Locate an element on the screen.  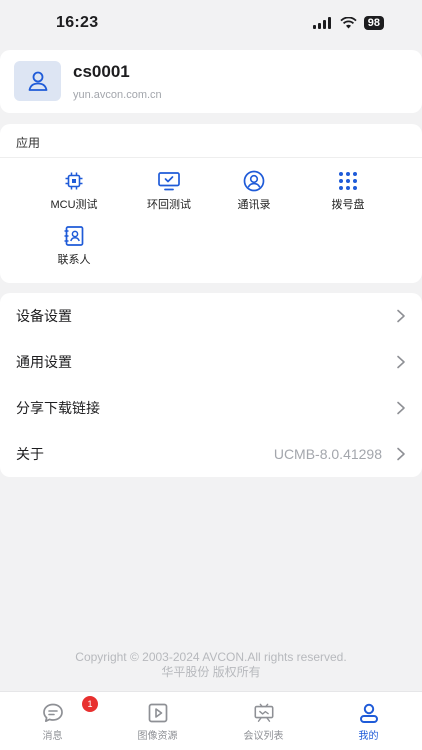
app-label: MCU测试 is located at coordinates (74, 205).